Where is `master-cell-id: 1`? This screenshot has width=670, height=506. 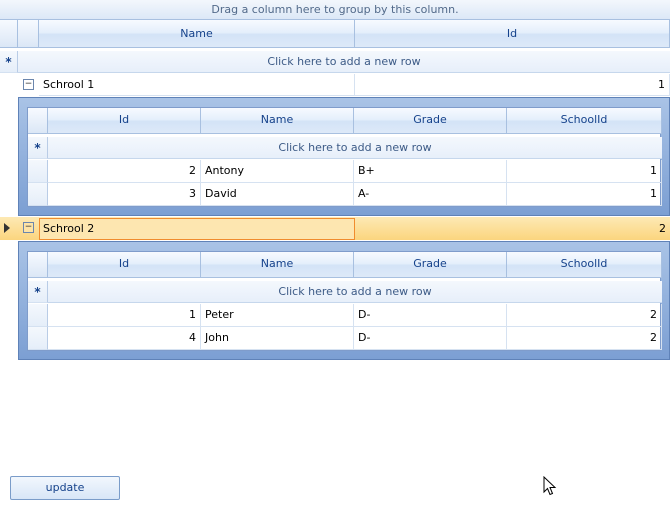 master-cell-id: 1 is located at coordinates (512, 85).